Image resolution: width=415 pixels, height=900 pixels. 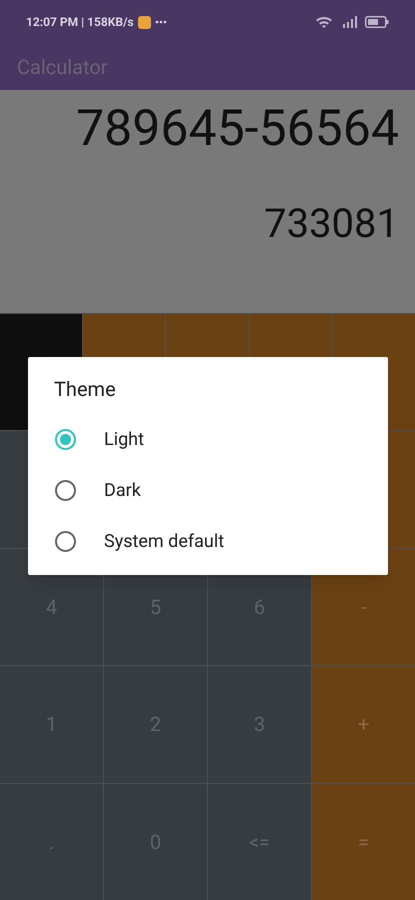 What do you see at coordinates (237, 129) in the screenshot?
I see `expression-text: 789645-56564` at bounding box center [237, 129].